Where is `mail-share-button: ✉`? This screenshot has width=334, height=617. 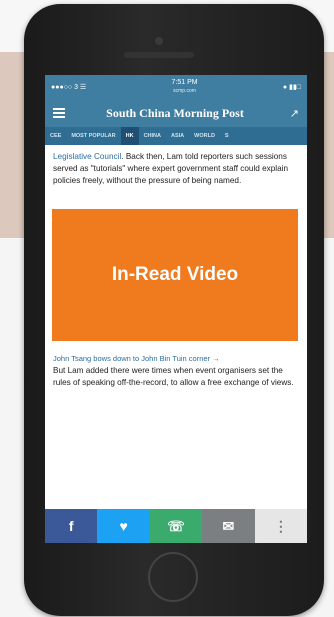
mail-share-button: ✉ is located at coordinates (228, 526).